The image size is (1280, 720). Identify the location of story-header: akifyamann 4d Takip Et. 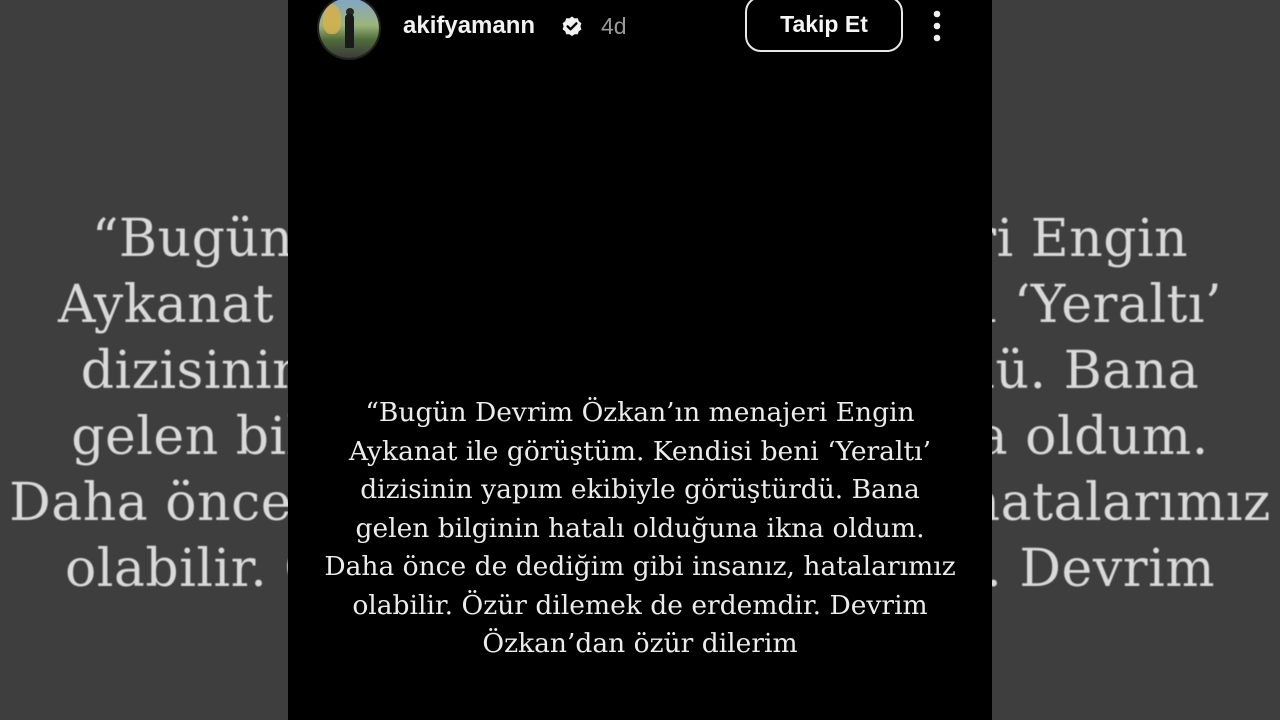
(640, 29).